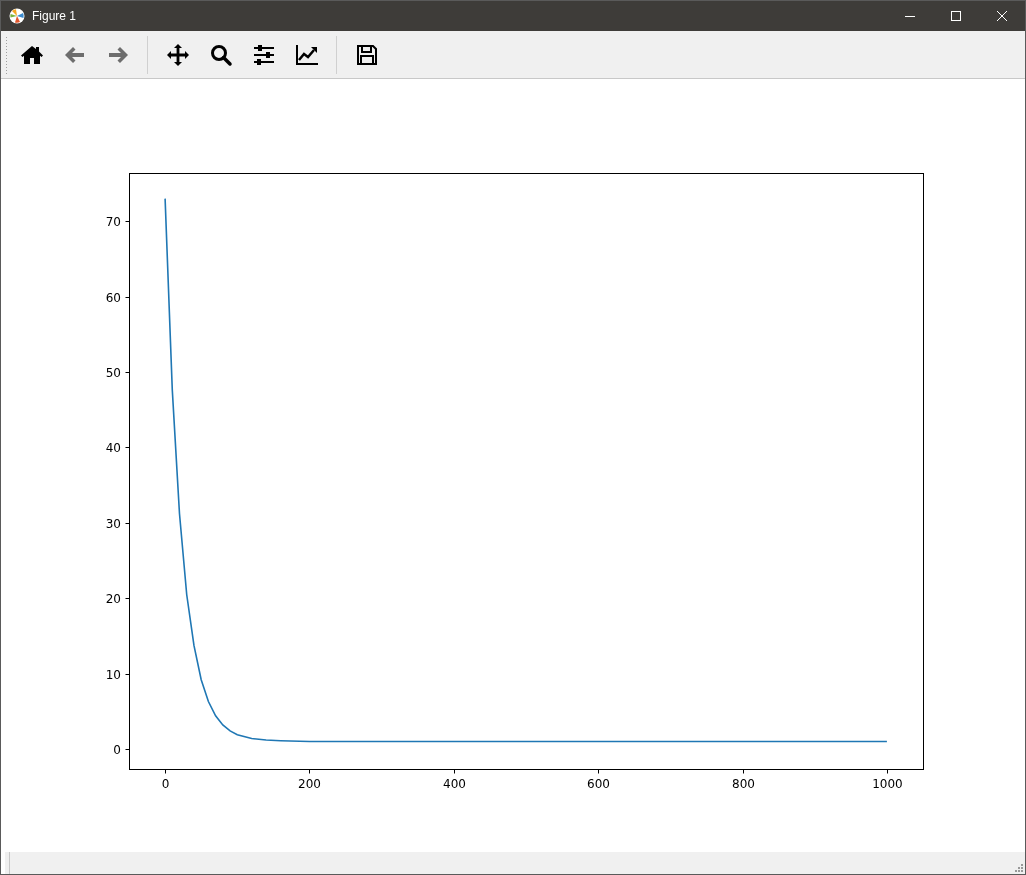  What do you see at coordinates (113, 298) in the screenshot?
I see `y-tick-label: 60` at bounding box center [113, 298].